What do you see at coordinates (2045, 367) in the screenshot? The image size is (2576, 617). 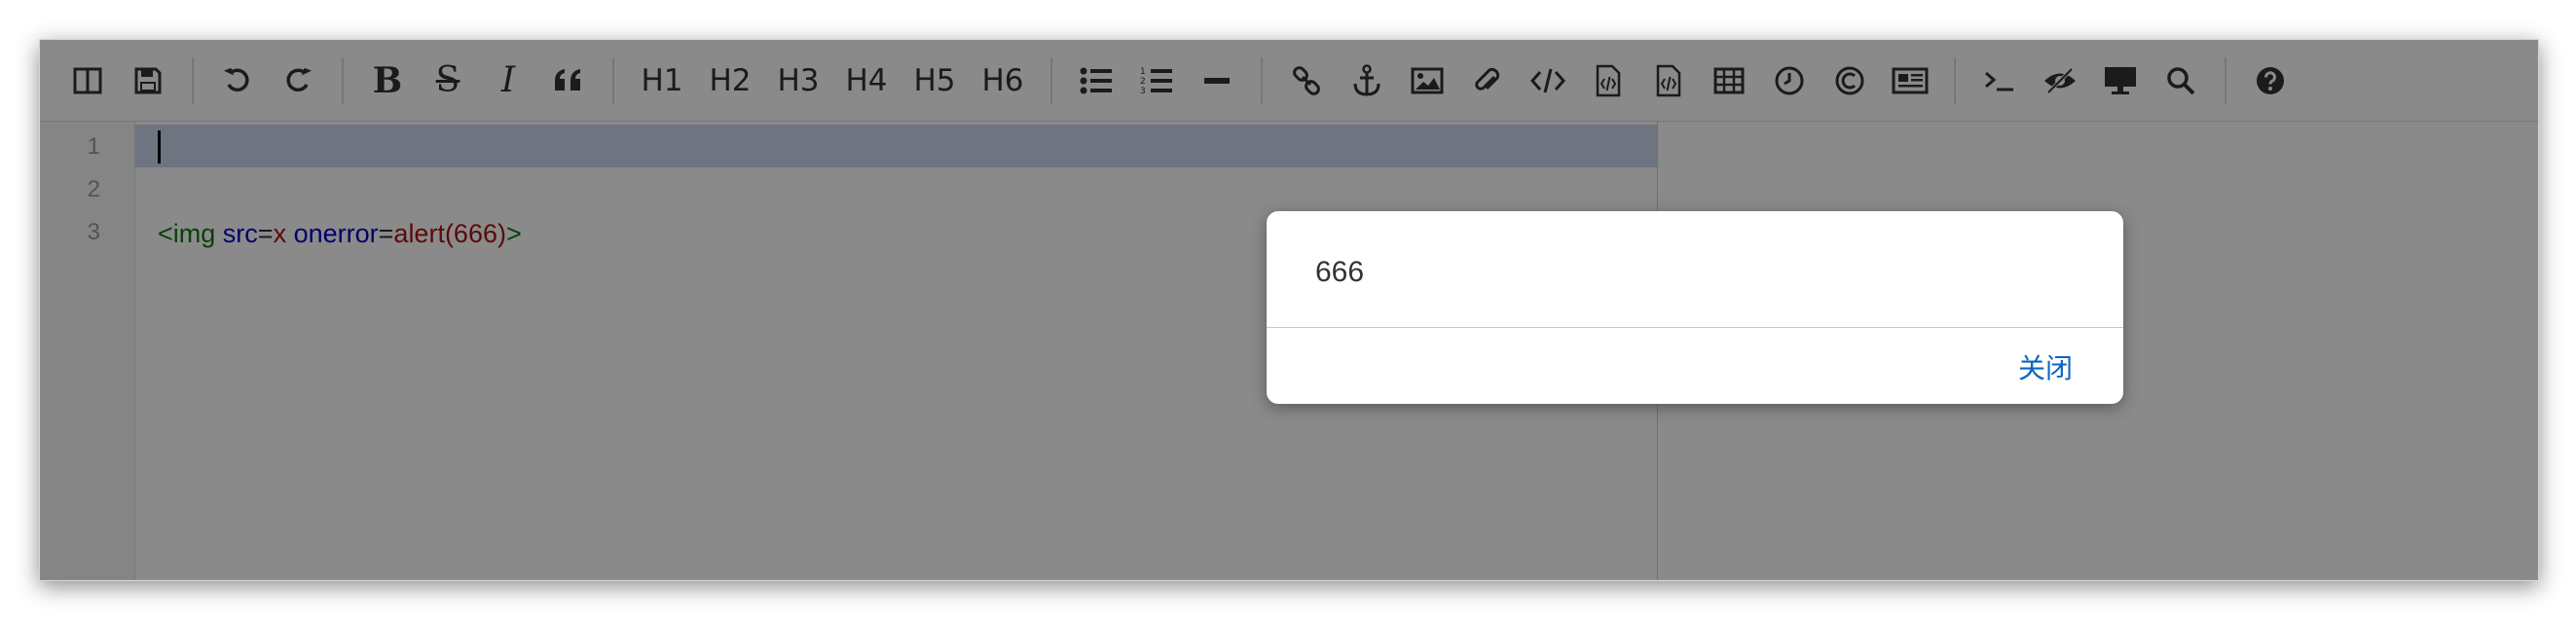 I see `close-button: 关闭` at bounding box center [2045, 367].